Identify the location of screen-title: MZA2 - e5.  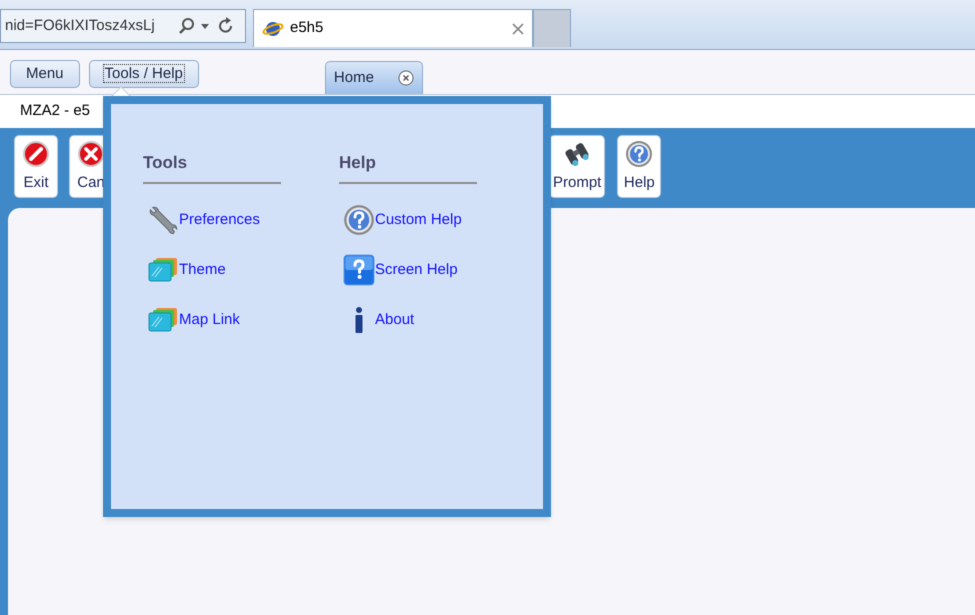
(55, 111).